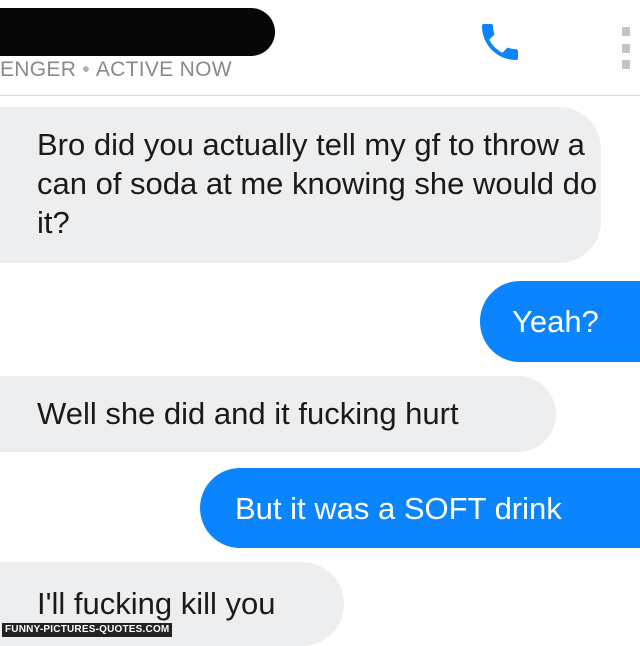  I want to click on phone-icon, so click(500, 42).